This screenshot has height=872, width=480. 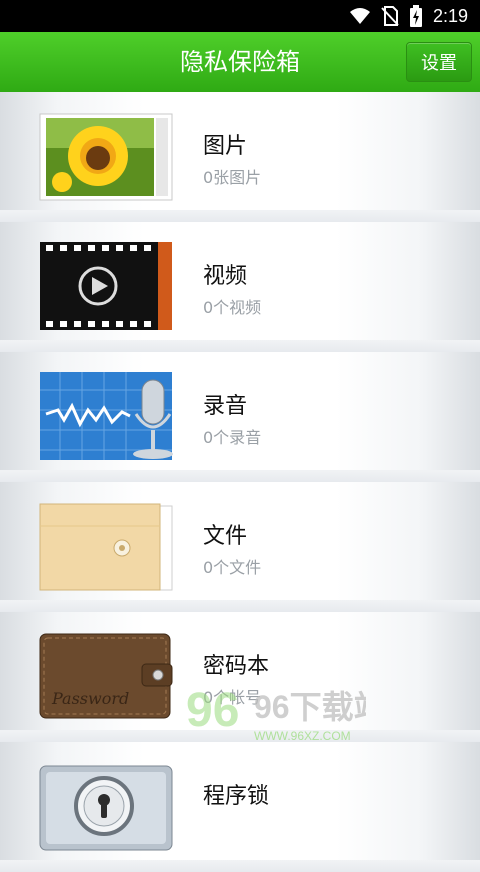 I want to click on item-count: 0个录音, so click(x=232, y=437).